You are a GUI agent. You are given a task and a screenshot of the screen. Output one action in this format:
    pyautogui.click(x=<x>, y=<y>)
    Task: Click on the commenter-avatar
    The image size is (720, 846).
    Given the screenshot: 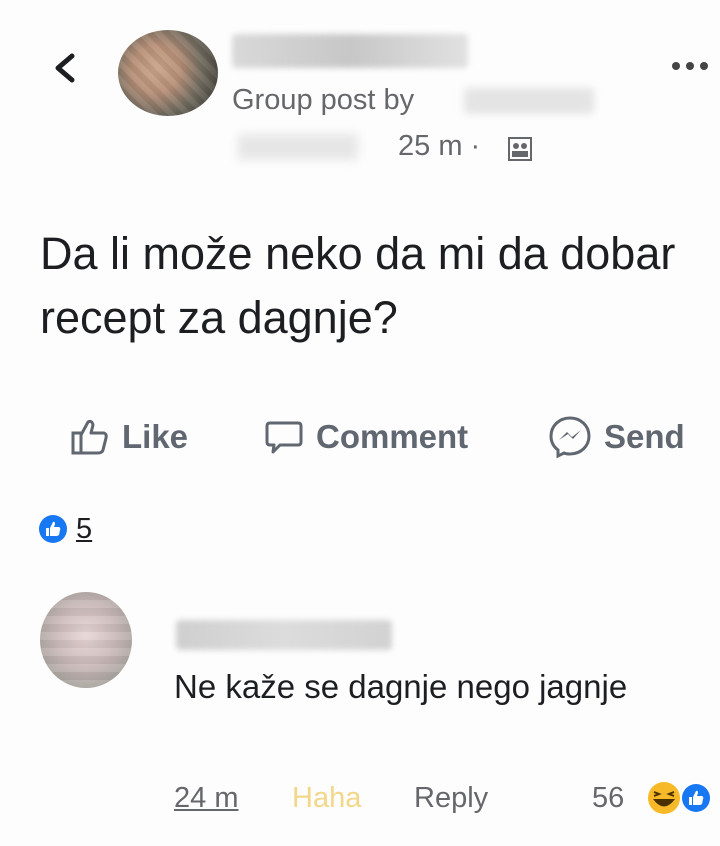 What is the action you would take?
    pyautogui.click(x=86, y=640)
    